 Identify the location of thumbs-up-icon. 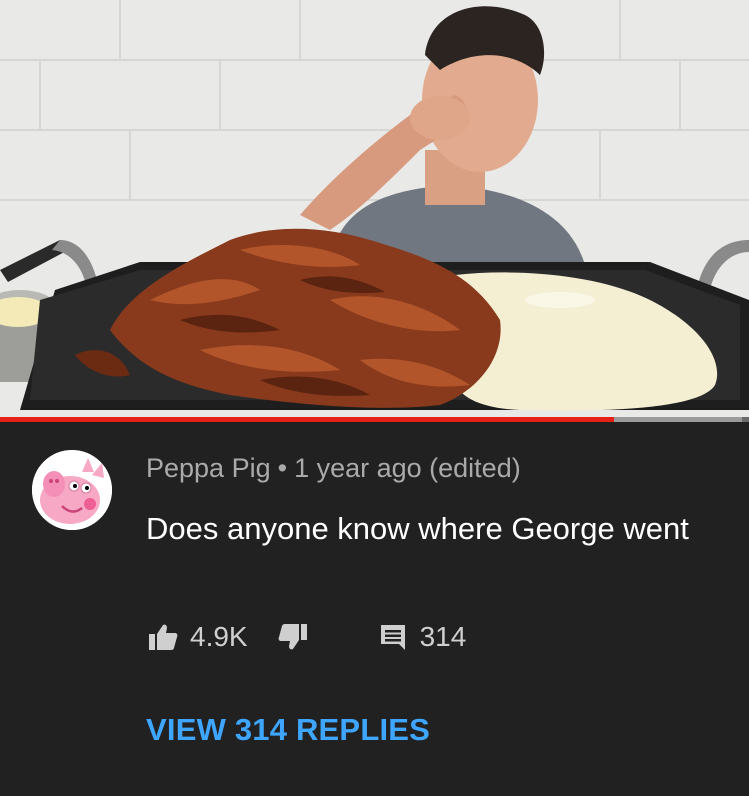
(163, 637).